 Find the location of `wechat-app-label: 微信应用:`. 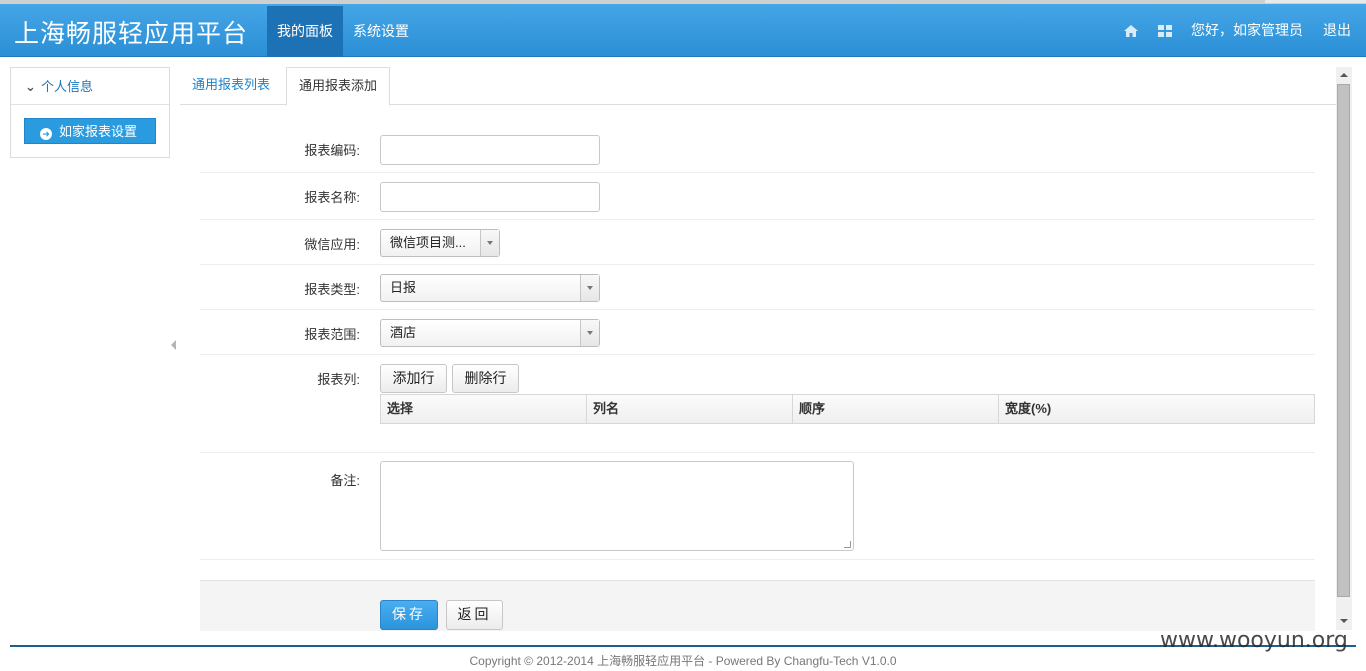

wechat-app-label: 微信应用: is located at coordinates (332, 244).